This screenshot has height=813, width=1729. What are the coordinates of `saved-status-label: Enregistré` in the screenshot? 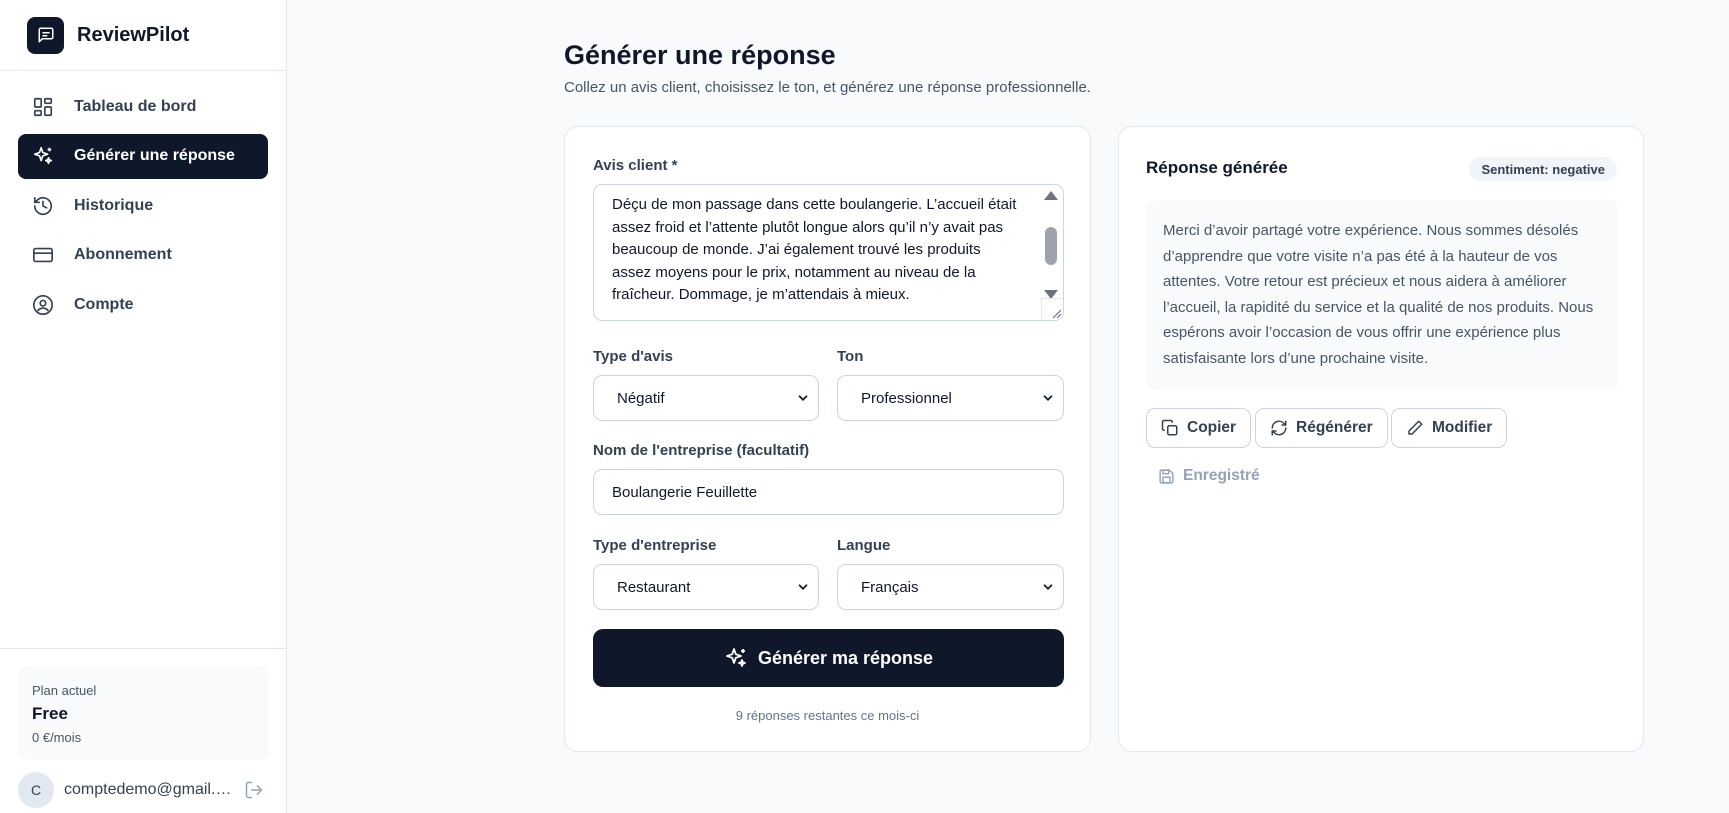 It's located at (1221, 475).